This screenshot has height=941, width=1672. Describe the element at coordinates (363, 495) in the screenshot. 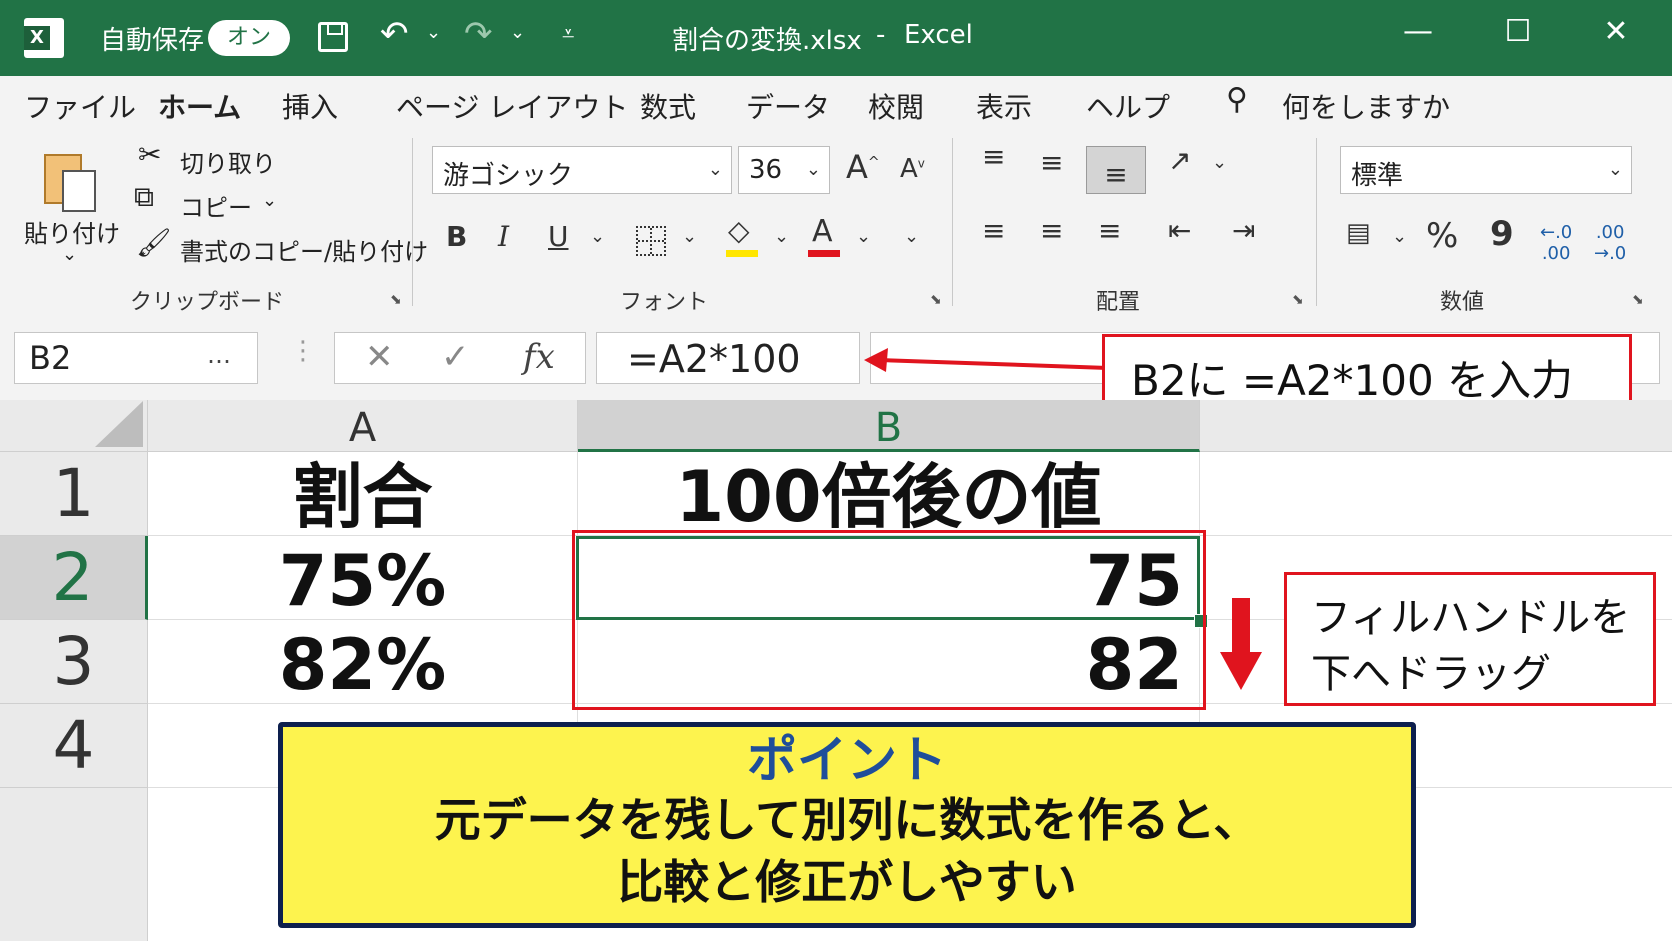

I see `cell-a1: 割合` at that location.